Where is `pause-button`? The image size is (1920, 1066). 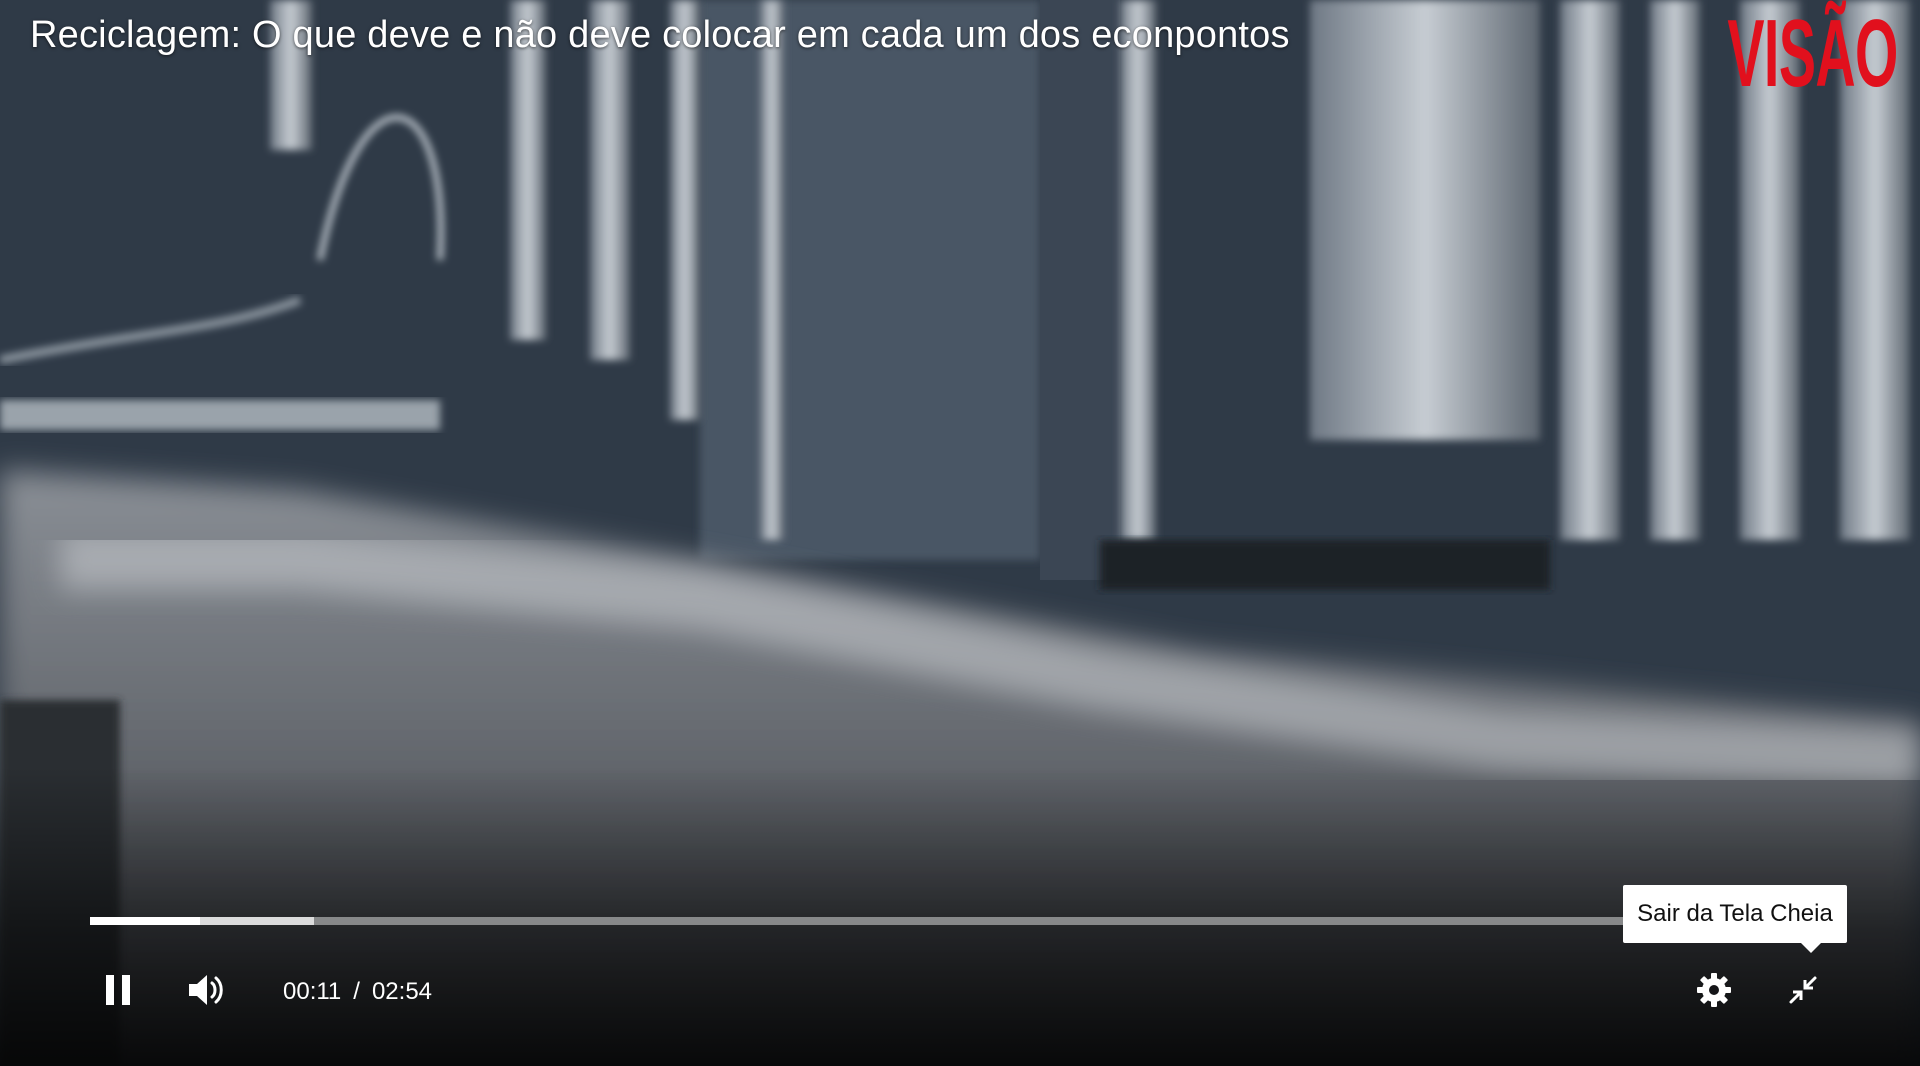
pause-button is located at coordinates (118, 990).